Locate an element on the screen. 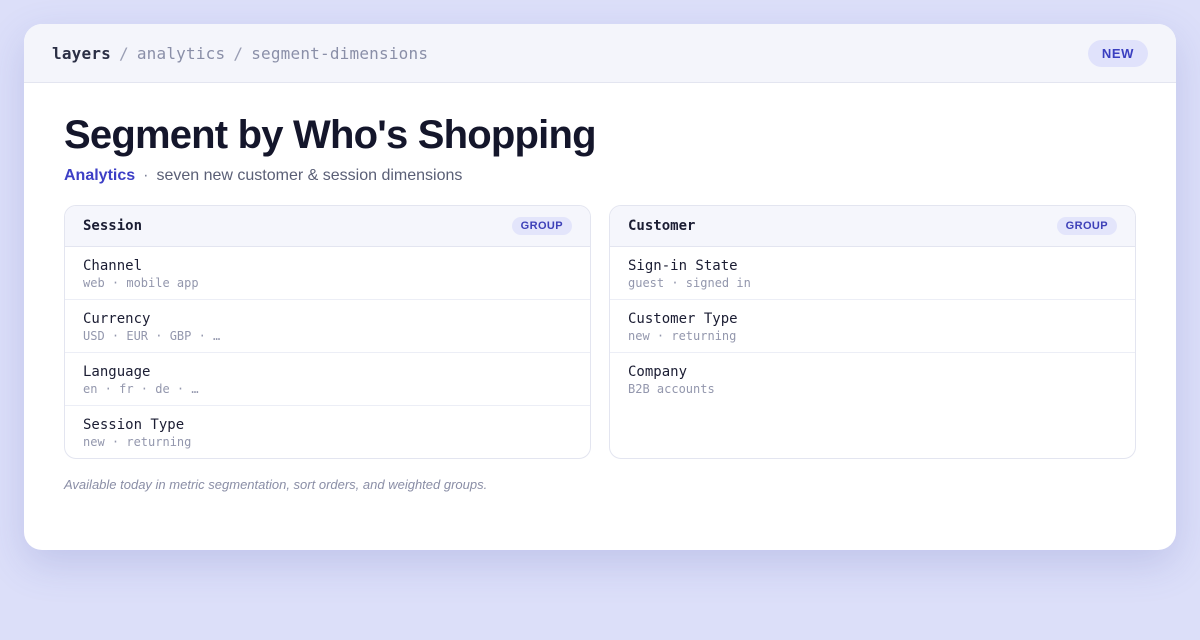 The height and width of the screenshot is (640, 1200). new-badge: NEW is located at coordinates (1117, 53).